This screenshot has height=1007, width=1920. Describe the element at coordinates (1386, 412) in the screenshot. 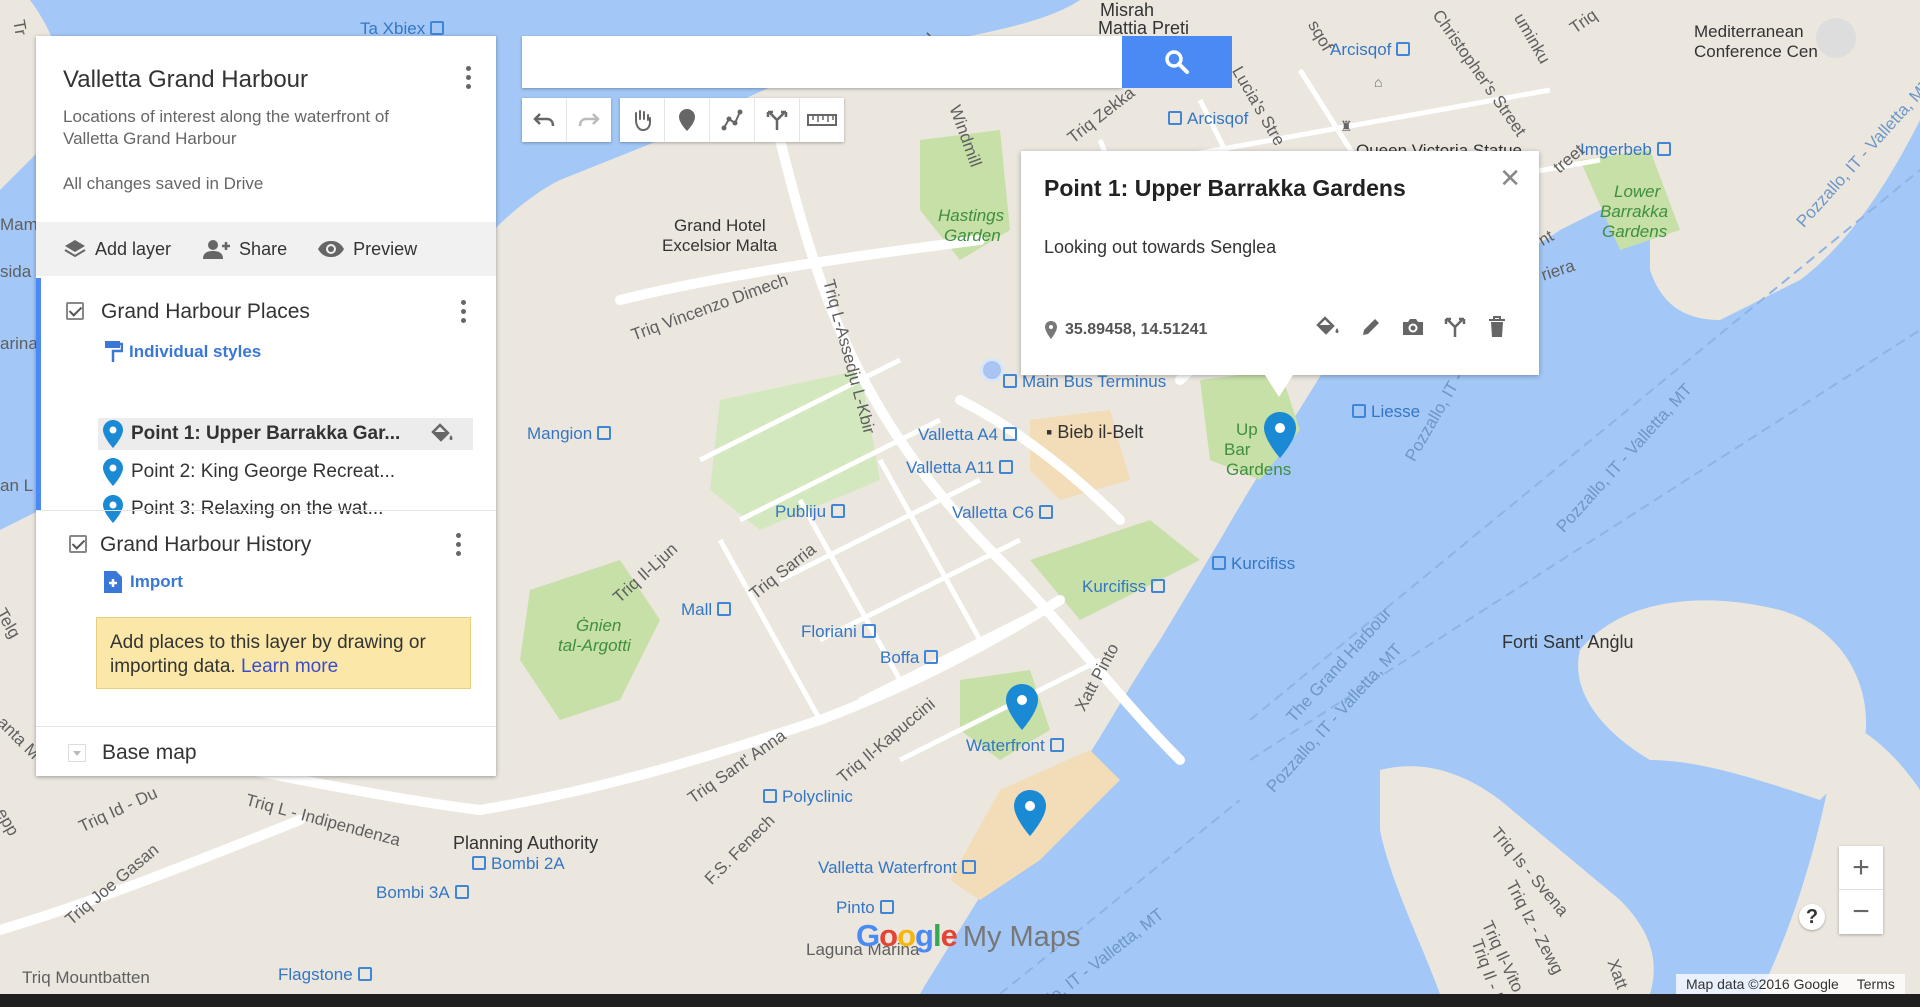

I see `label-liesse: Liesse` at that location.